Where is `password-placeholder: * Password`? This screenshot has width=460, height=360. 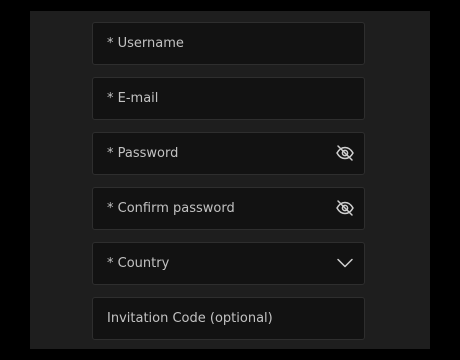 password-placeholder: * Password is located at coordinates (143, 153).